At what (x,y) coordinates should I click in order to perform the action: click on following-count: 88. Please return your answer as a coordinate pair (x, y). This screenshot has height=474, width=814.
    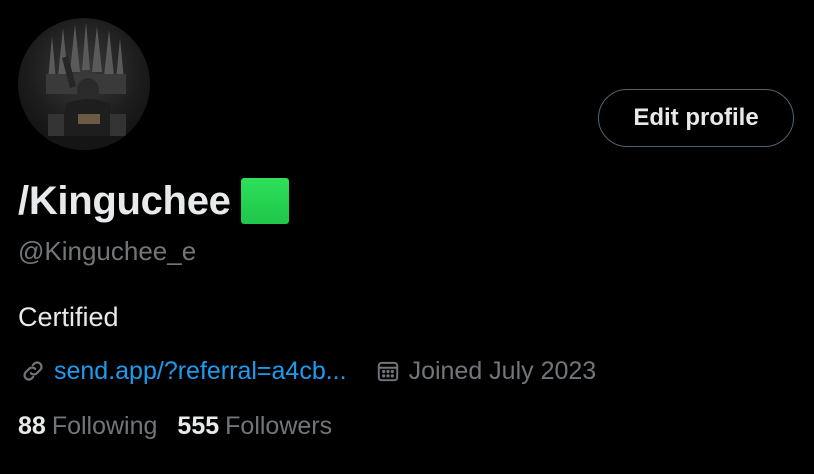
    Looking at the image, I should click on (32, 426).